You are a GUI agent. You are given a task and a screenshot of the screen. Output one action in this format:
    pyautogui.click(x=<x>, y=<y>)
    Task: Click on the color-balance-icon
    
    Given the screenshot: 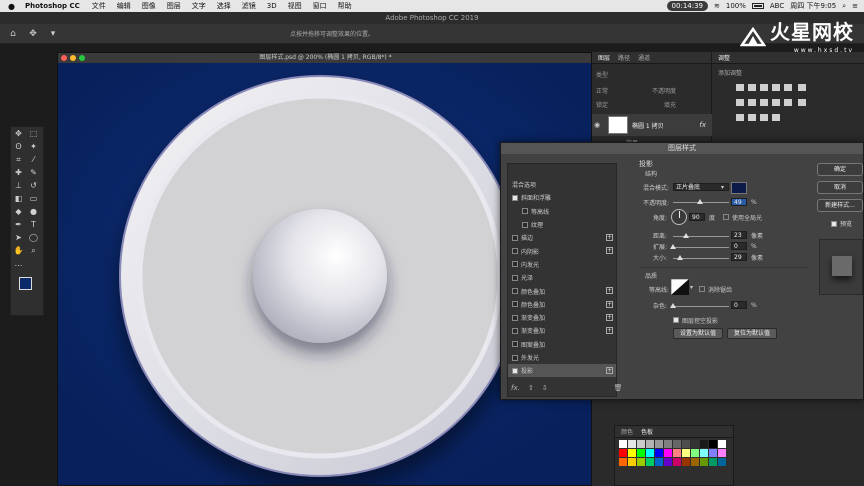 What is the action you would take?
    pyautogui.click(x=740, y=102)
    